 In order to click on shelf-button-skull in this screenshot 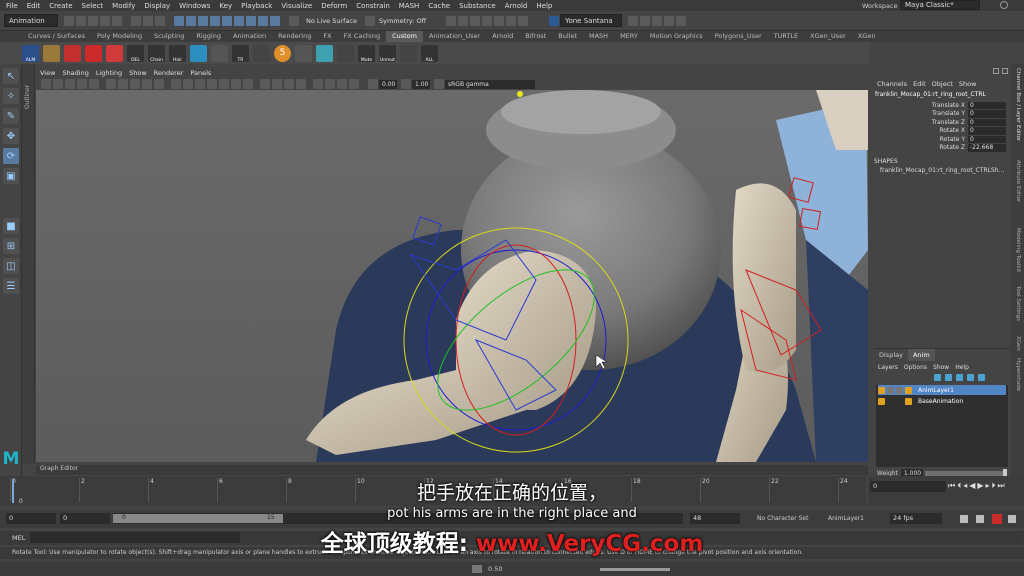, I will do `click(303, 53)`.